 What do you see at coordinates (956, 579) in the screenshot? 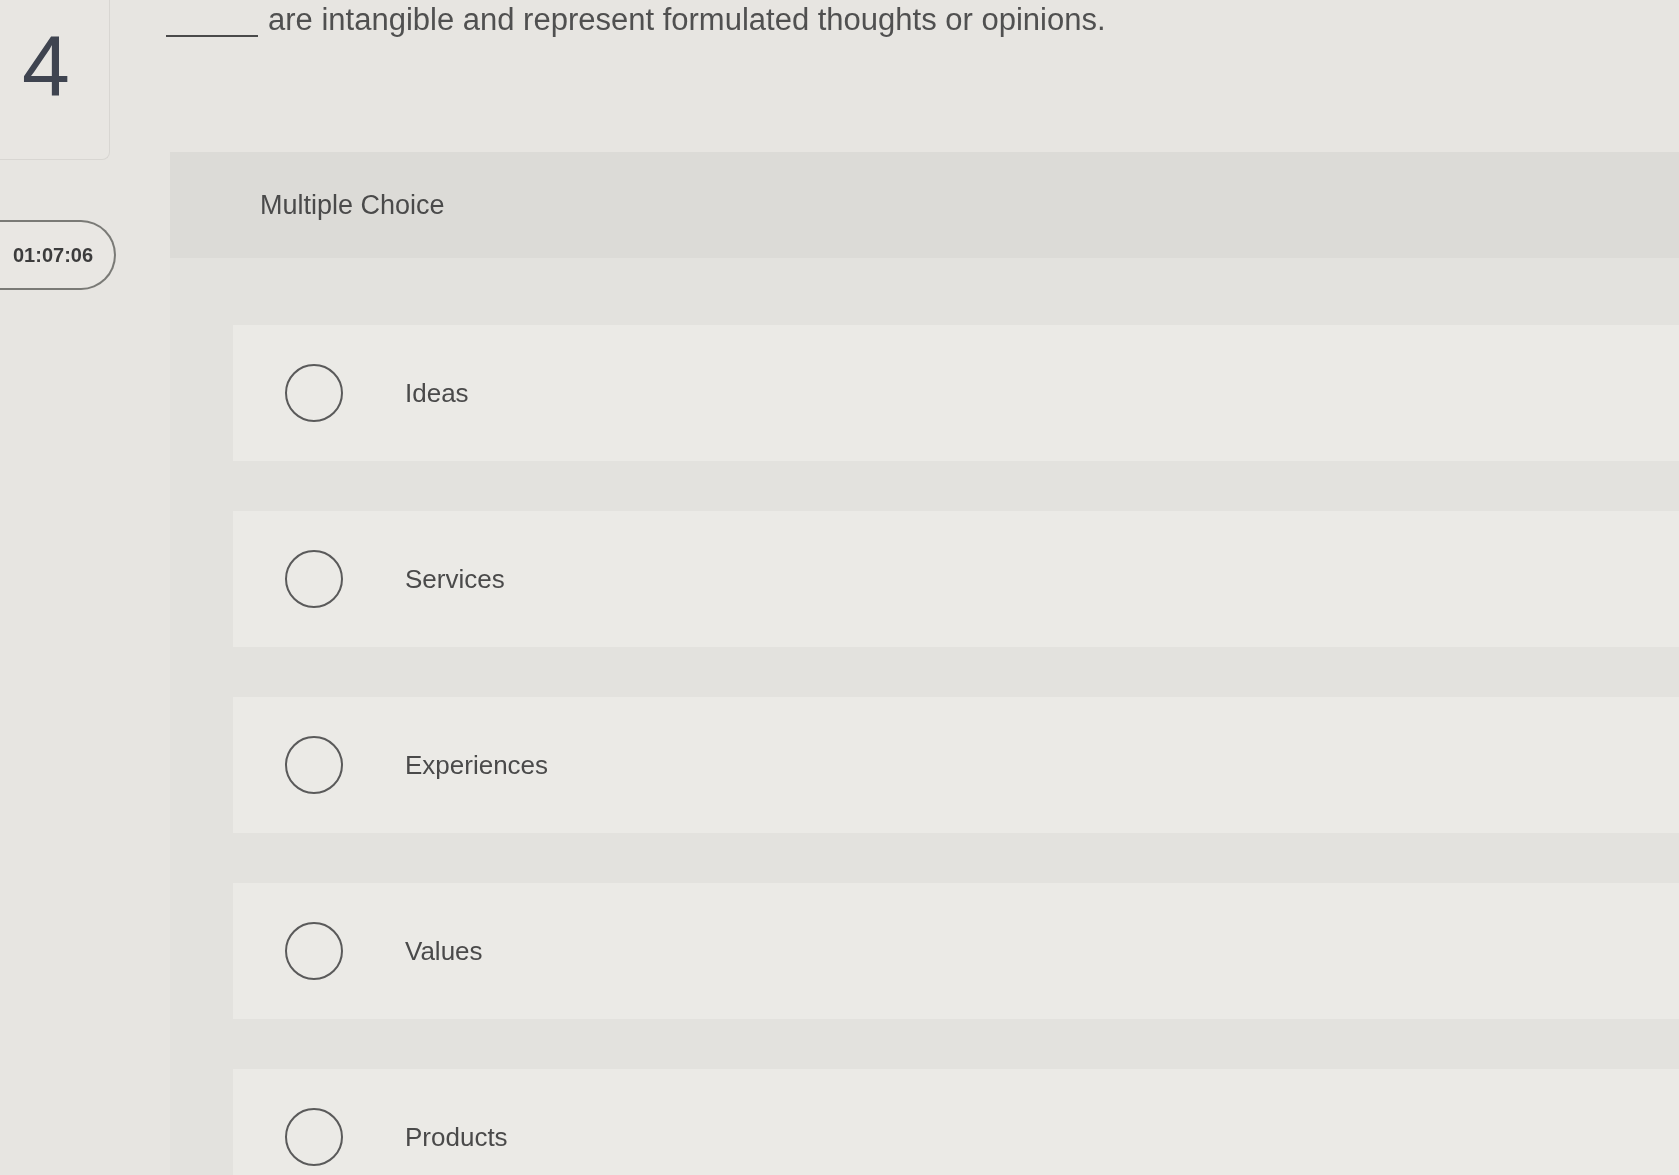
I see `answer-option-card: Services` at bounding box center [956, 579].